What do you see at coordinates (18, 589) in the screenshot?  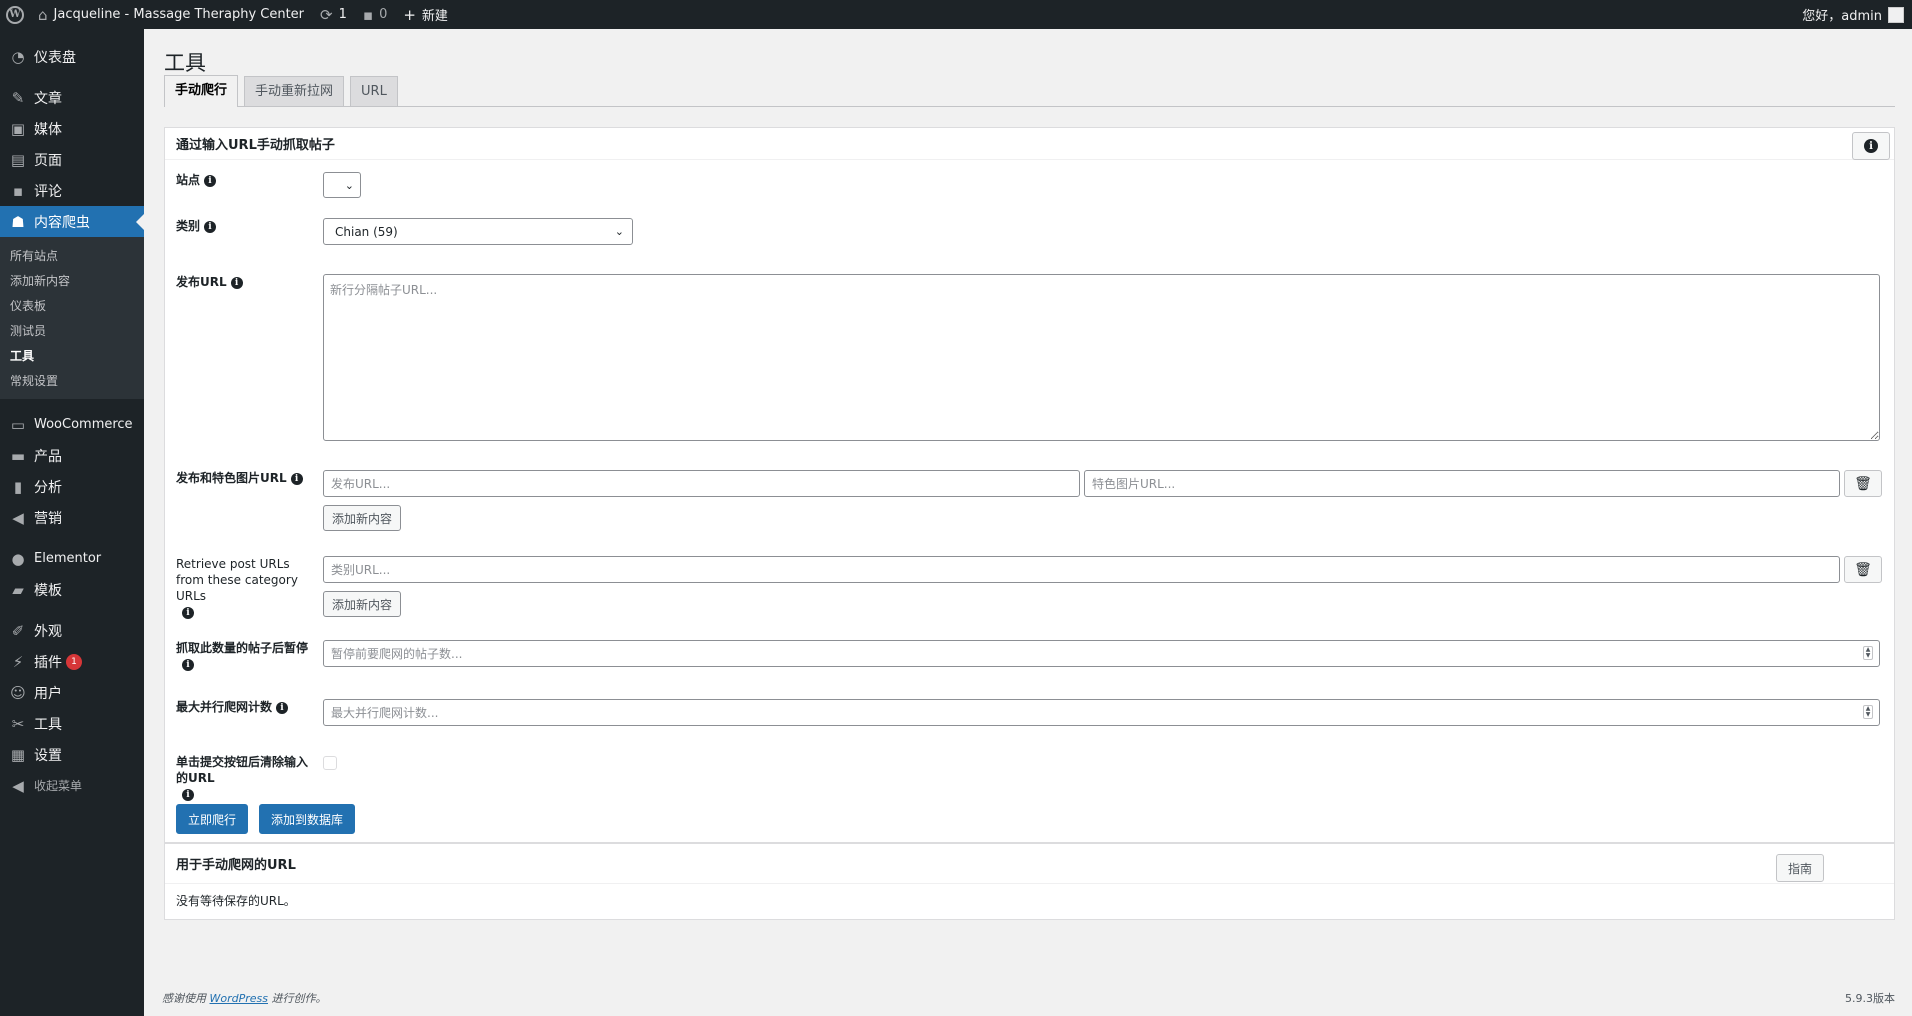 I see `folder-icon: ▰` at bounding box center [18, 589].